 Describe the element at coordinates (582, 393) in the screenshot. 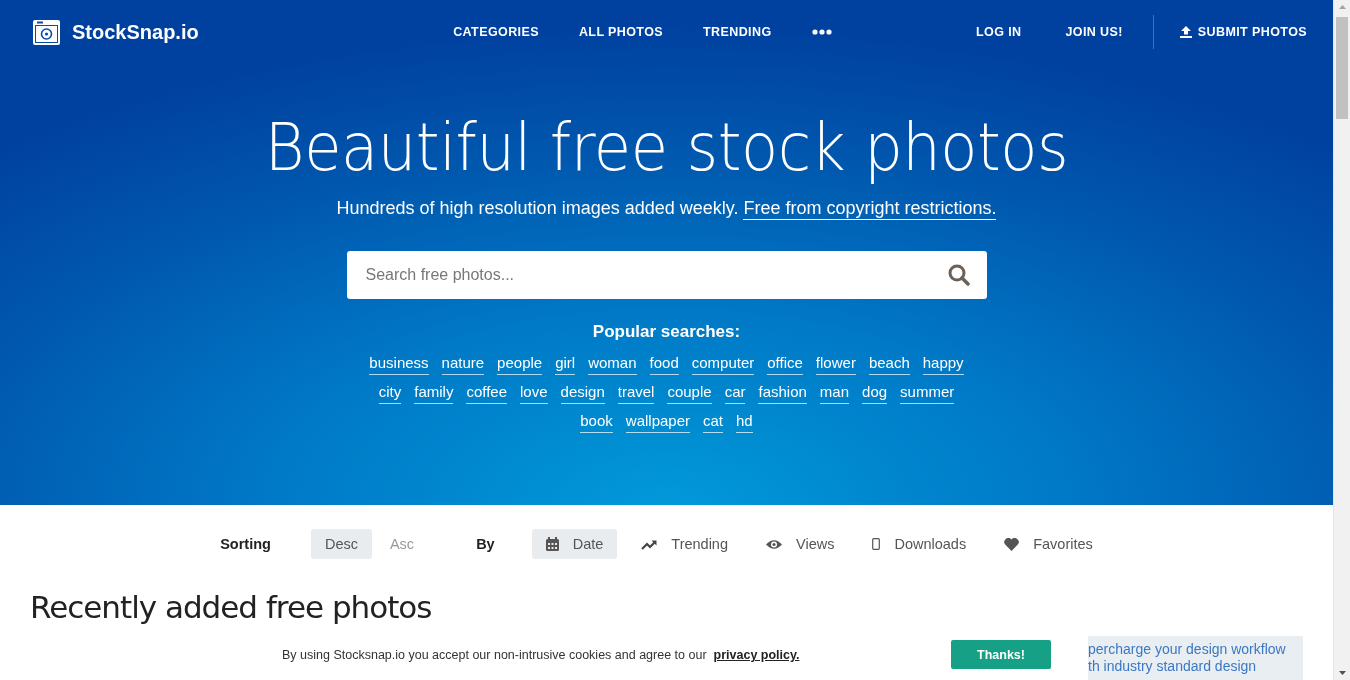

I see `search-tag-link: design` at that location.